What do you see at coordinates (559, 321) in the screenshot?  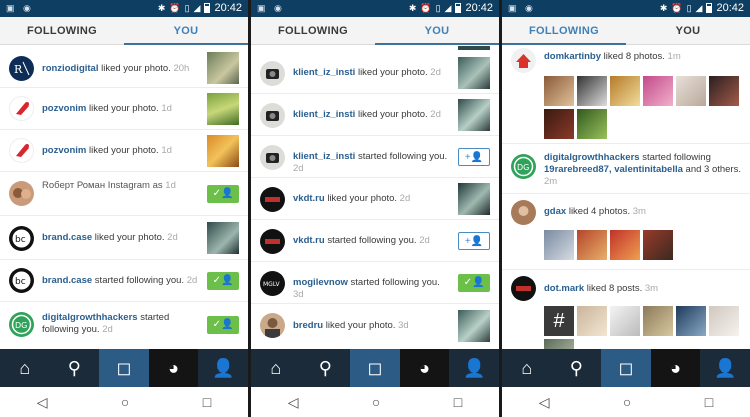 I see `photo-thumbnail: #` at bounding box center [559, 321].